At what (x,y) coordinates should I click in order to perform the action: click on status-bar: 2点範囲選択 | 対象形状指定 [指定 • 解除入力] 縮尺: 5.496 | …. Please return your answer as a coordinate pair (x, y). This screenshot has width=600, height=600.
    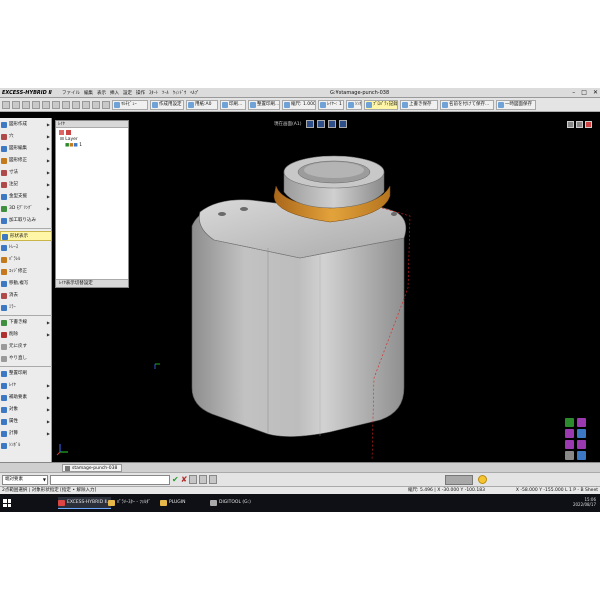
    Looking at the image, I should click on (300, 490).